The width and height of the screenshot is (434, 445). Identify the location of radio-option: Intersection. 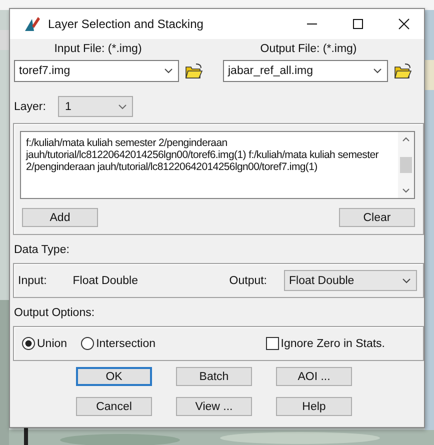
(118, 343).